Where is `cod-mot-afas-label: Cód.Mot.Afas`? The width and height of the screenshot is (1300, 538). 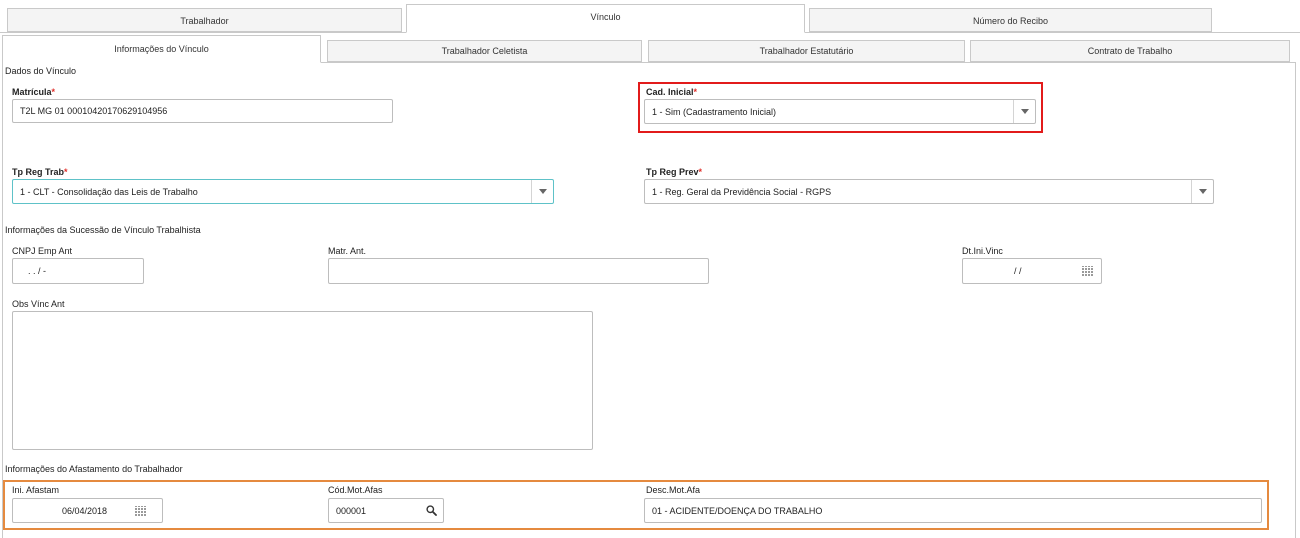
cod-mot-afas-label: Cód.Mot.Afas is located at coordinates (355, 490).